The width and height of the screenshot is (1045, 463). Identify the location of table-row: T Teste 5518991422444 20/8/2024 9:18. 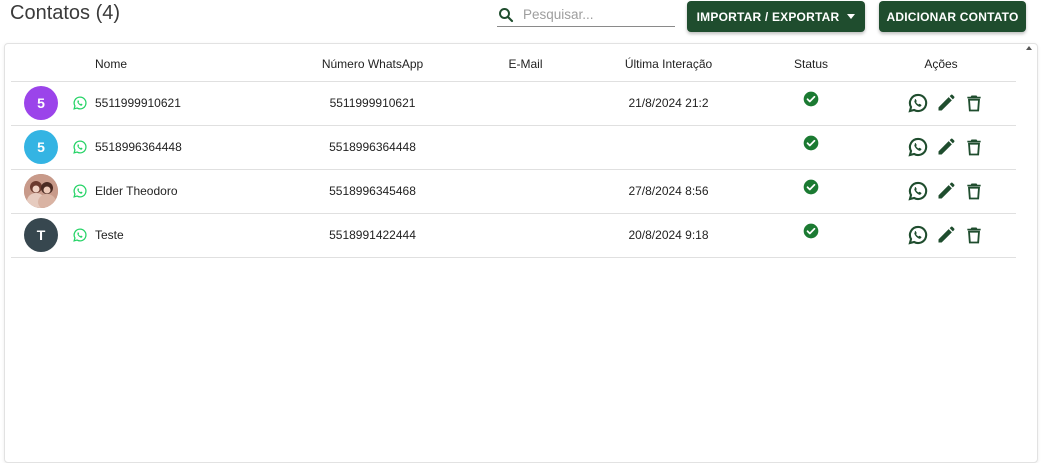
(513, 235).